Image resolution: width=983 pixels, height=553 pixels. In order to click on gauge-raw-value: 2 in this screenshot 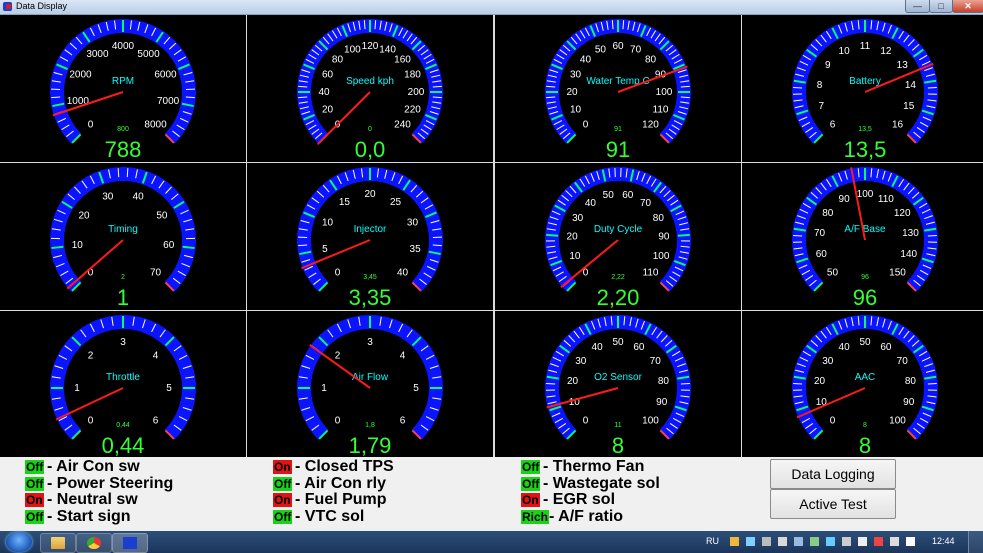, I will do `click(123, 277)`.